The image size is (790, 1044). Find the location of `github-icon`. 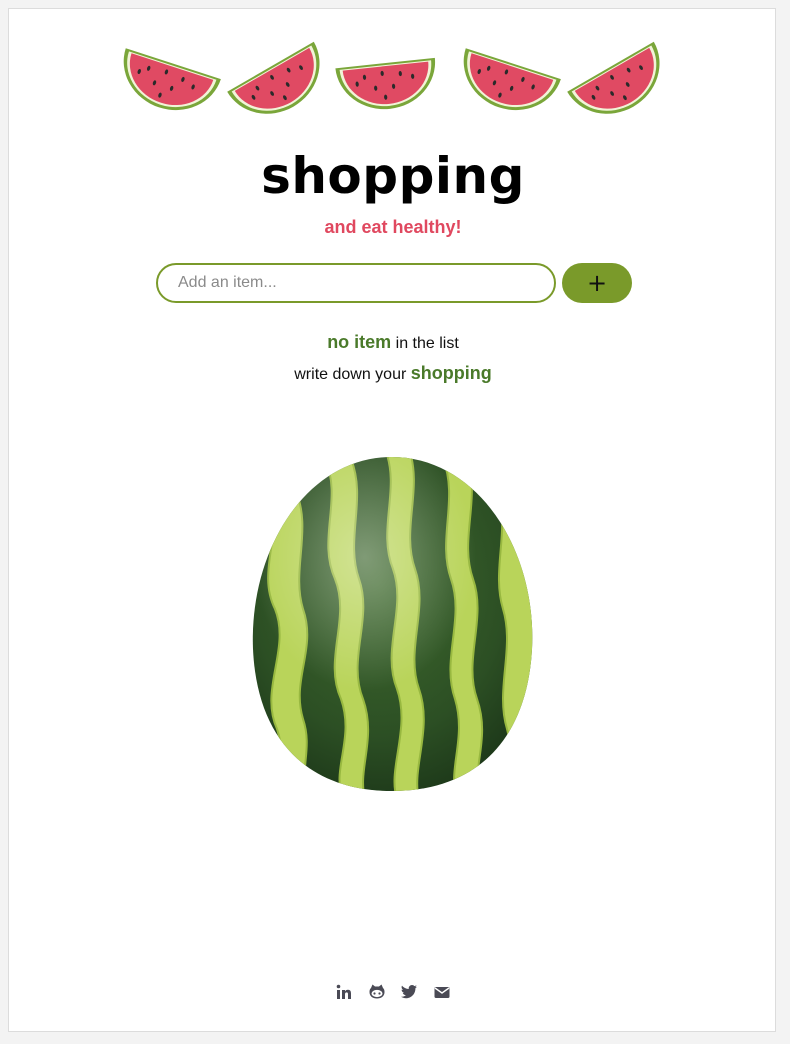

github-icon is located at coordinates (377, 992).